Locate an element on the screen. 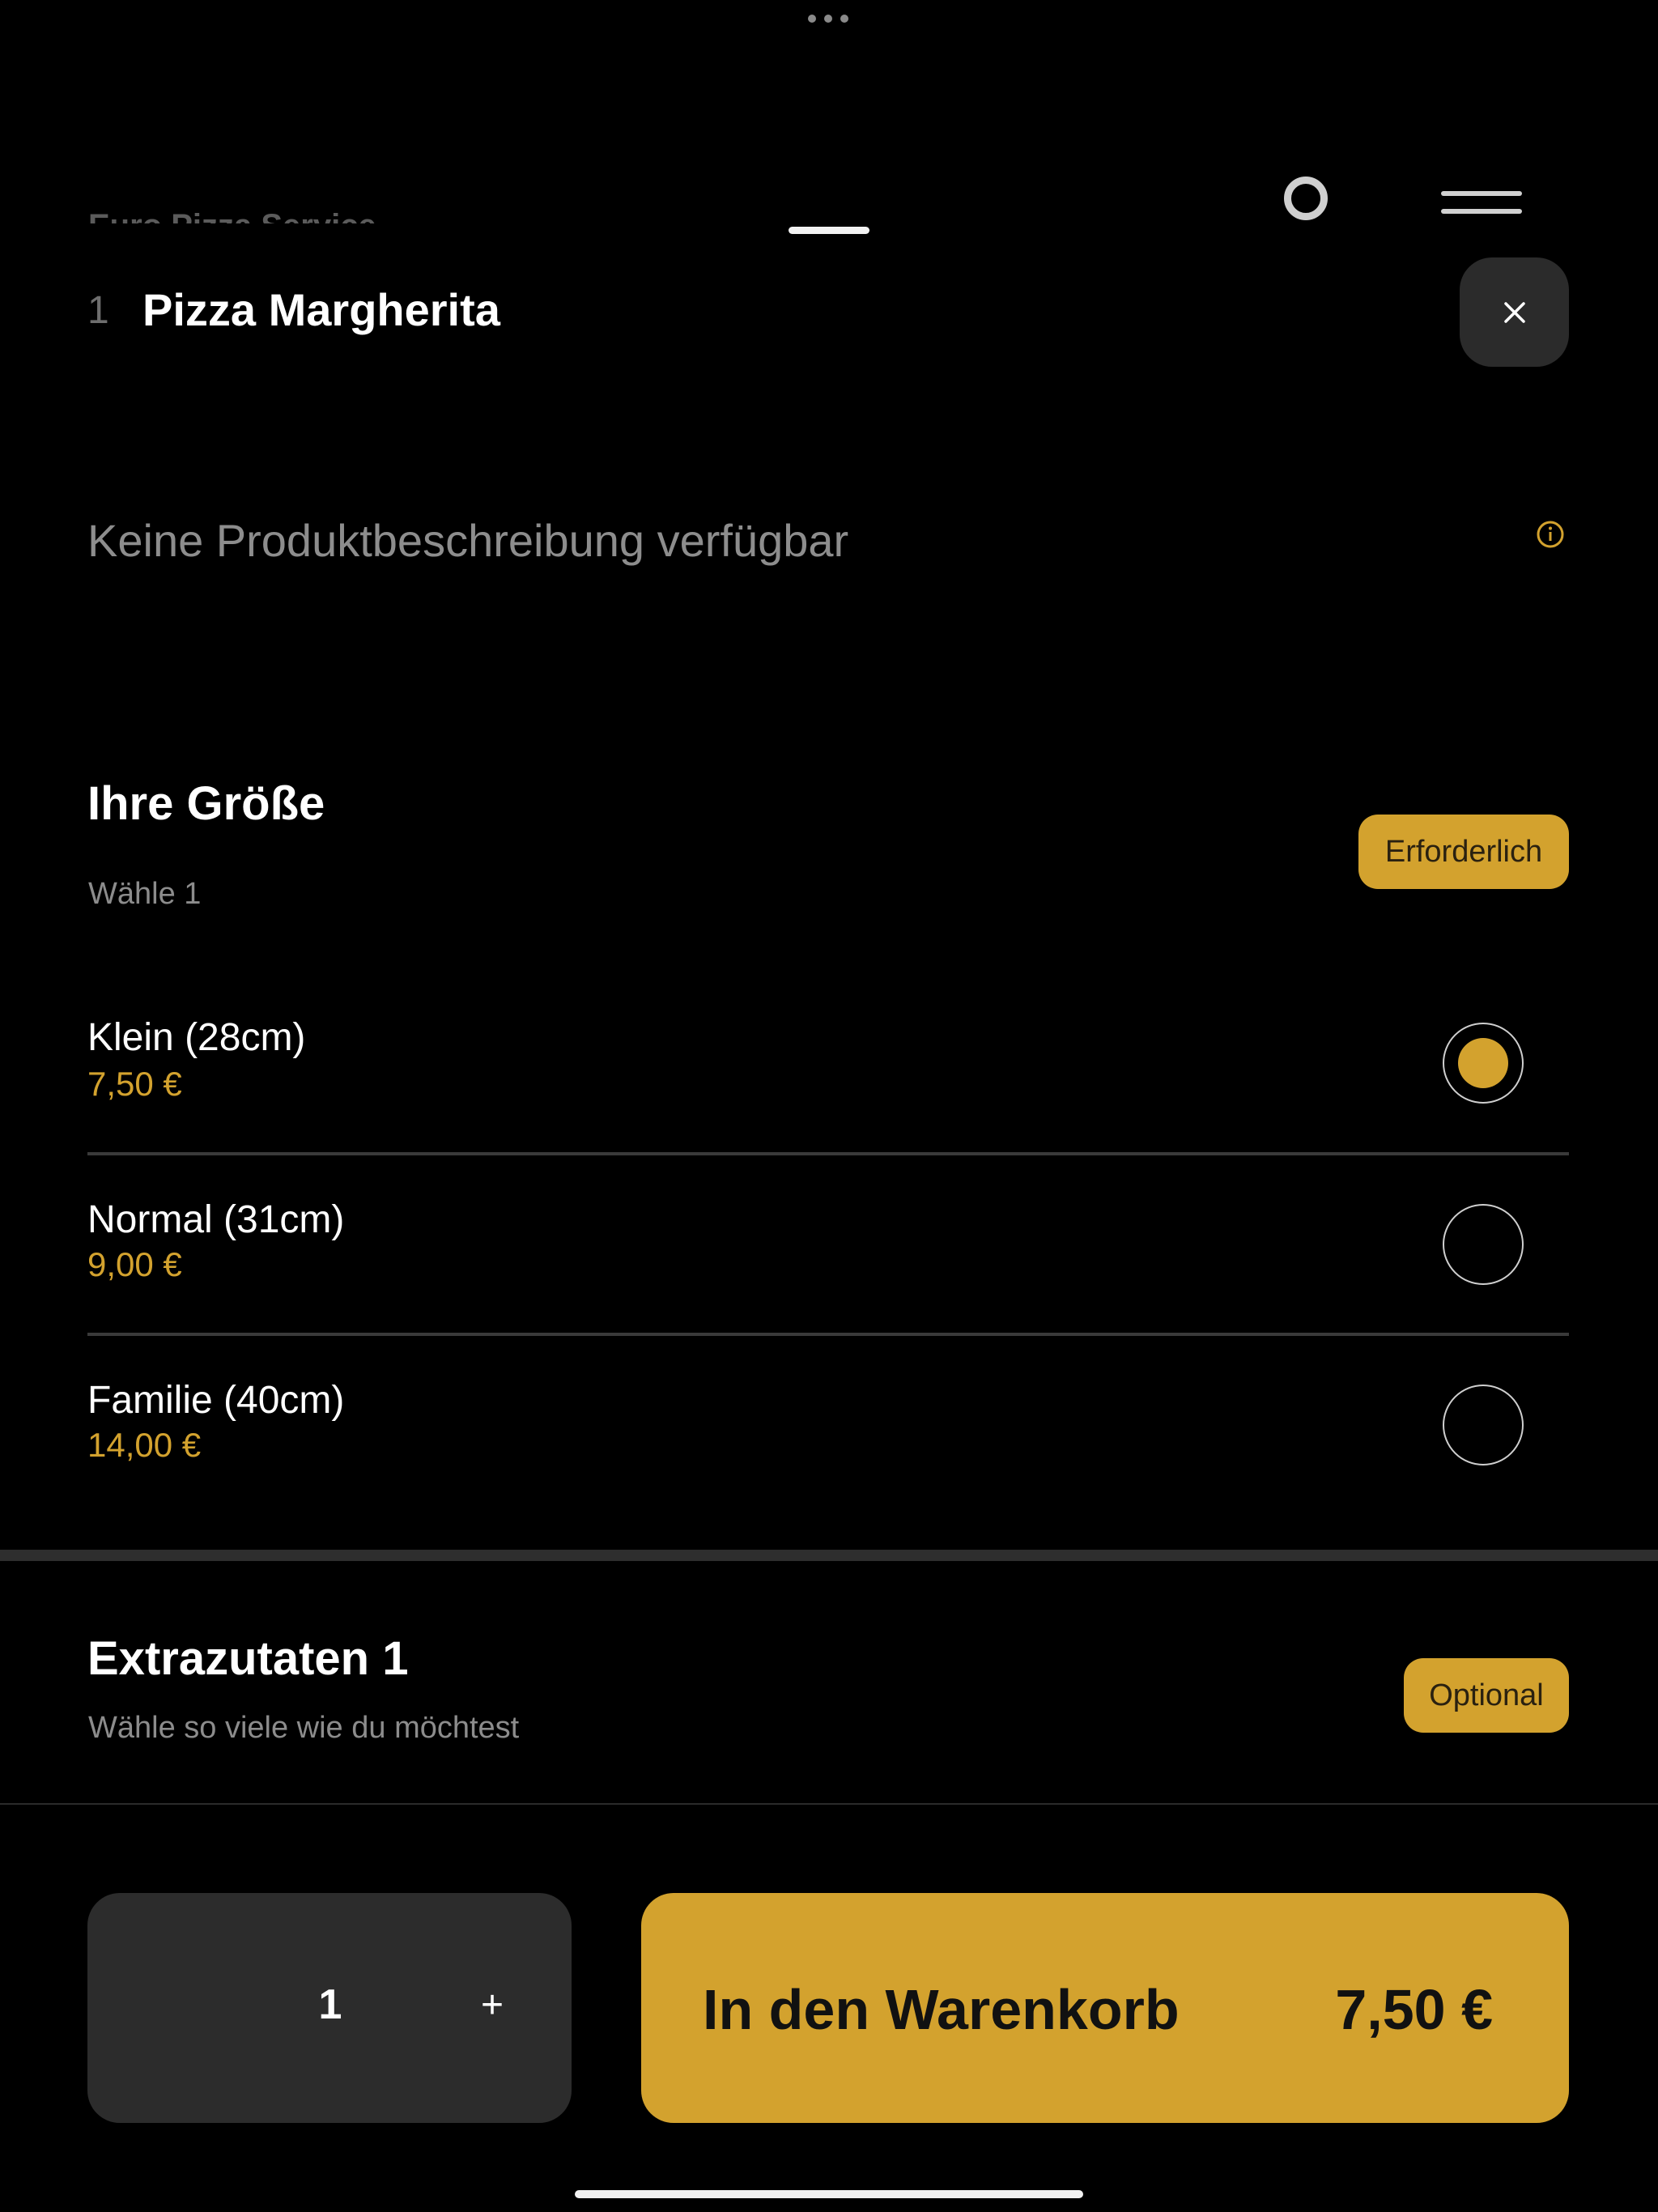  item-number: 1 is located at coordinates (98, 311).